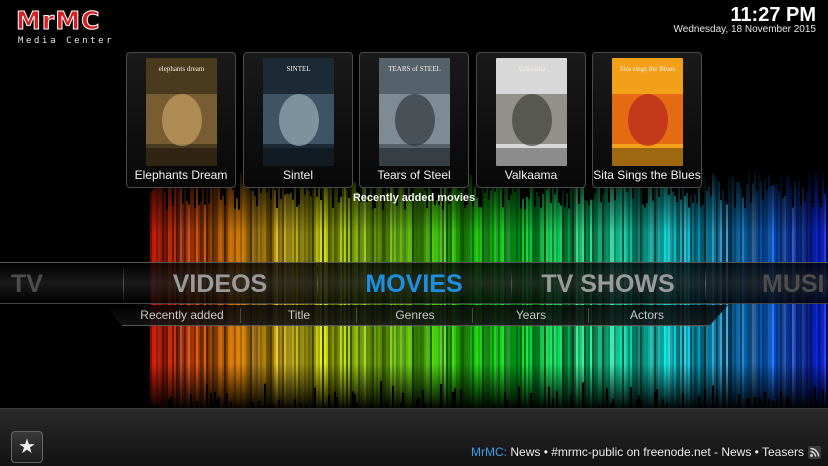 The image size is (828, 466). I want to click on mrmc-logo: MrMC Media Center, so click(80, 26).